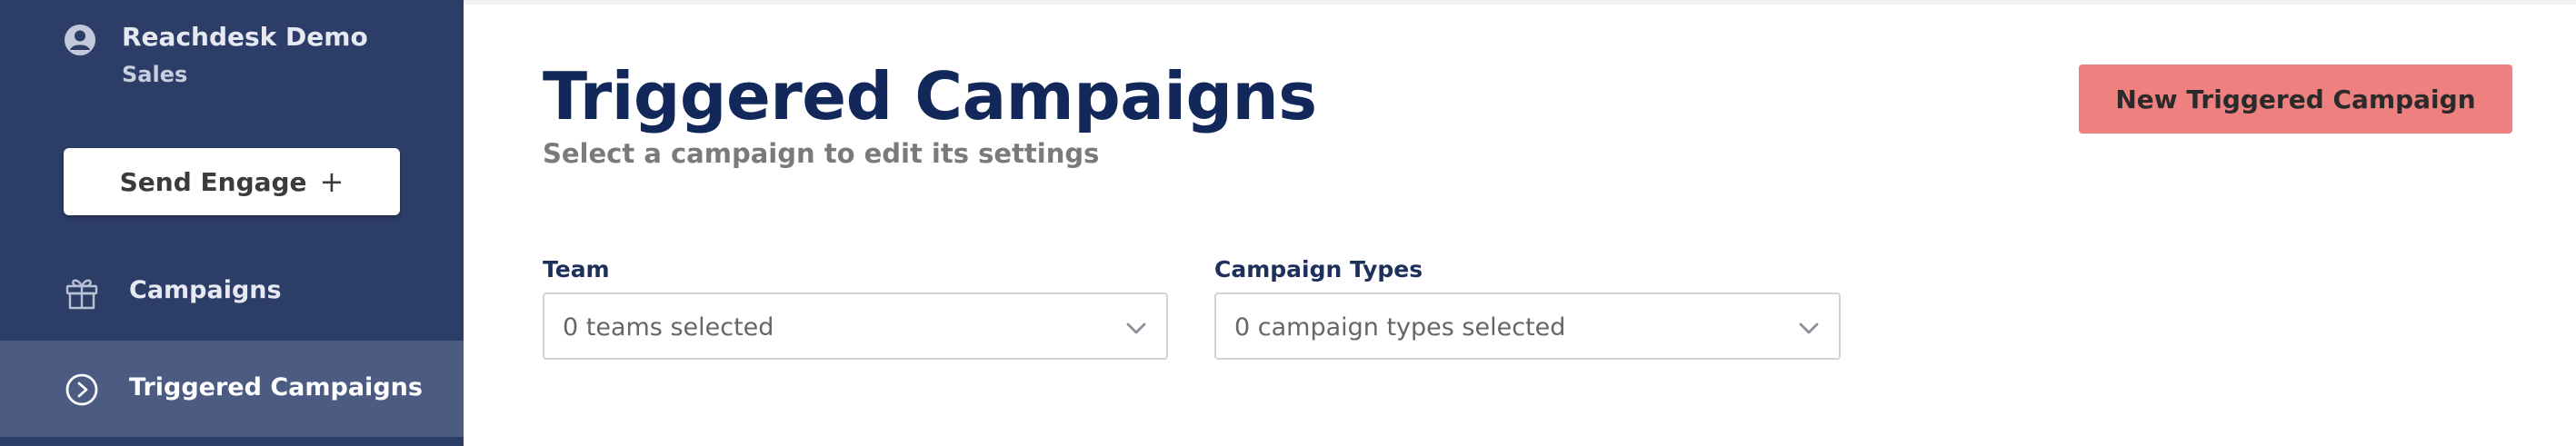  I want to click on campaign-types-filter-label: Campaign Types, so click(1318, 269).